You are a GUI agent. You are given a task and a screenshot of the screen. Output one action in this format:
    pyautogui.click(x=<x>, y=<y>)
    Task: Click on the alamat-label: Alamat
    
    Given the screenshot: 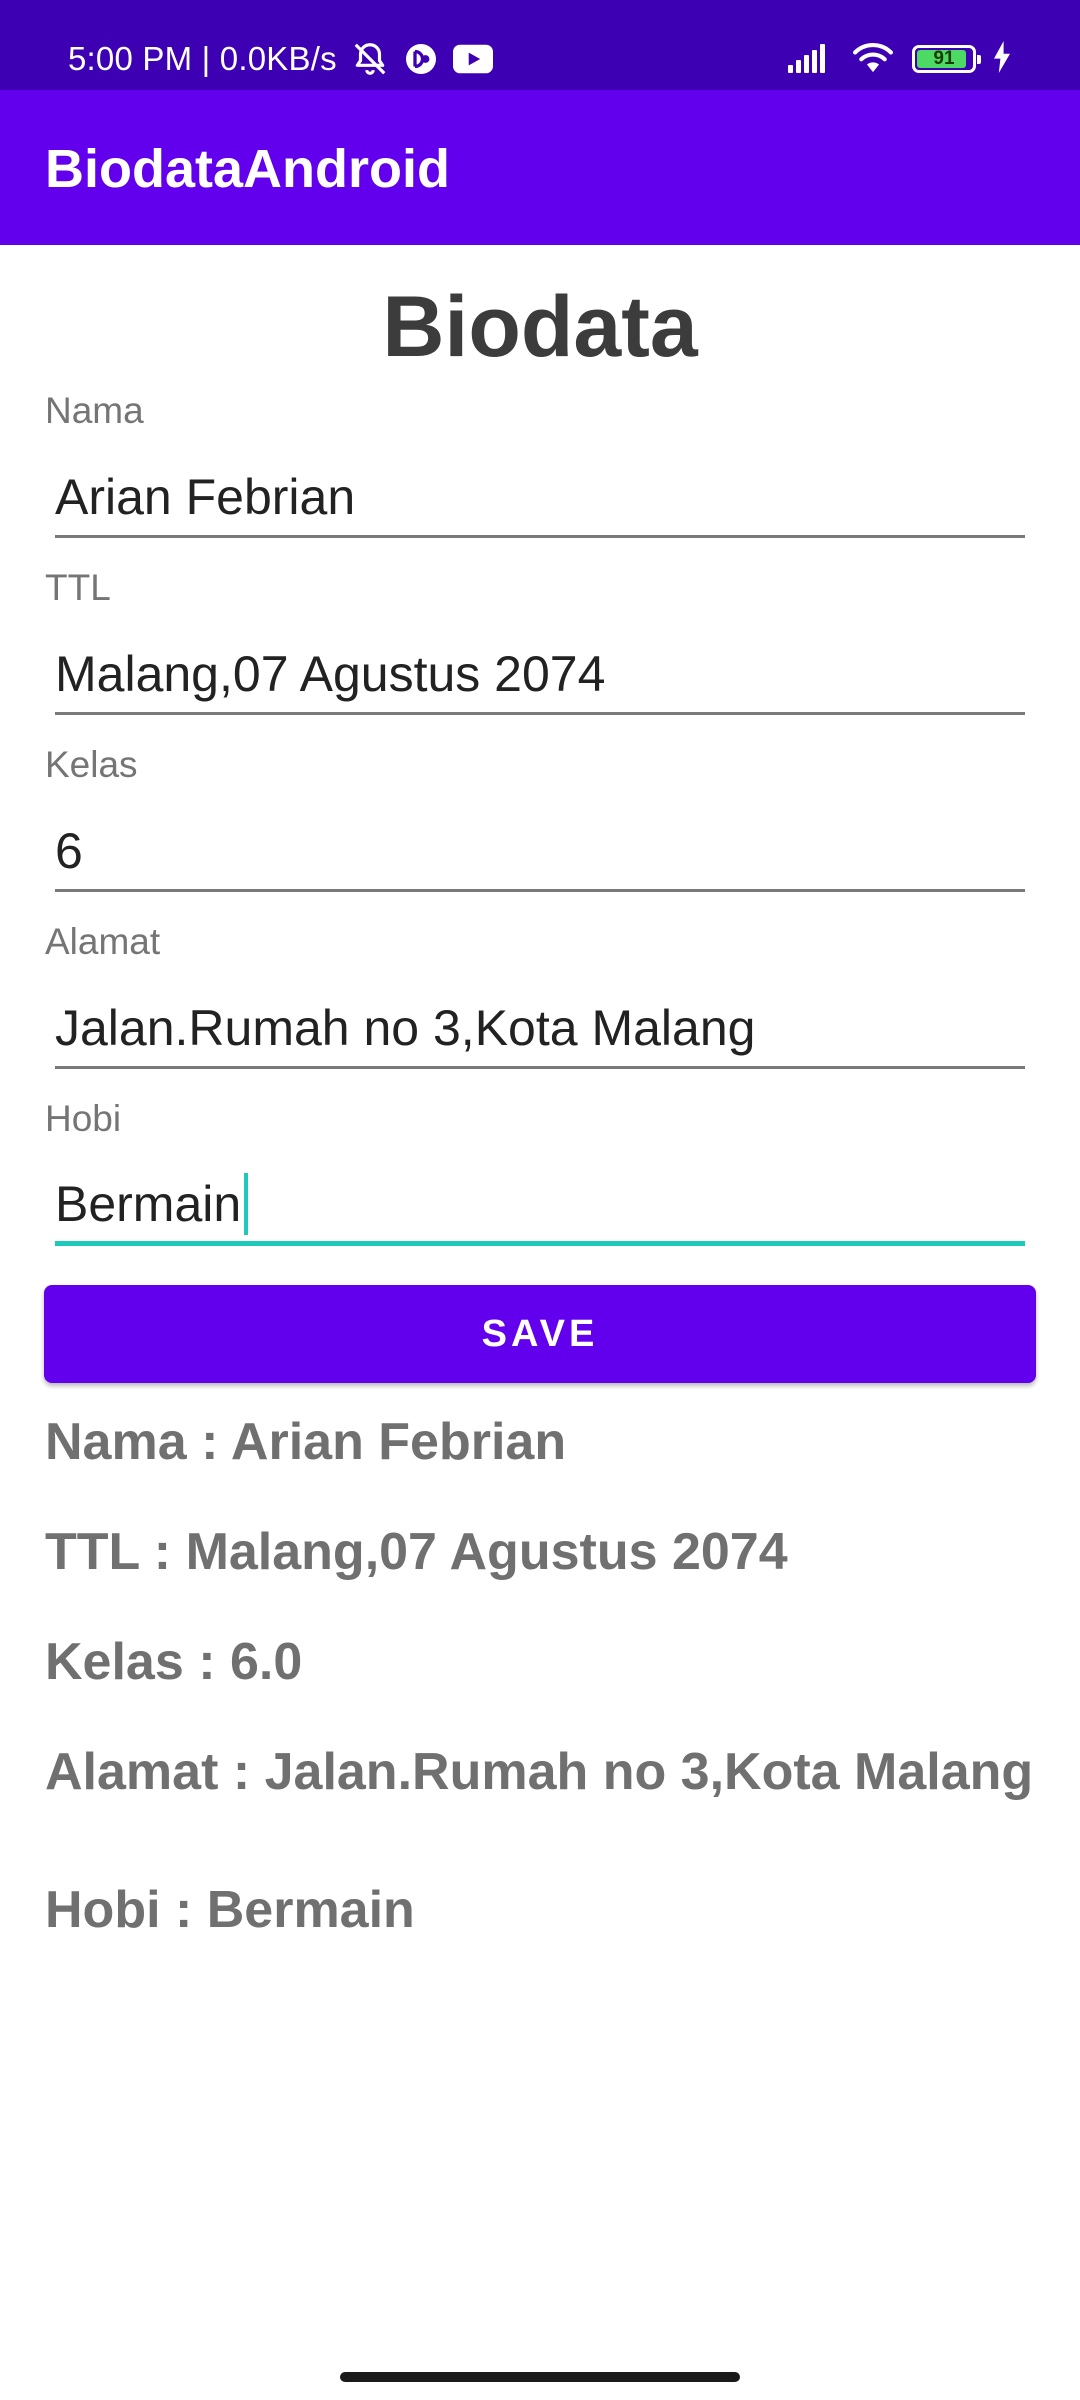 What is the action you would take?
    pyautogui.click(x=103, y=941)
    